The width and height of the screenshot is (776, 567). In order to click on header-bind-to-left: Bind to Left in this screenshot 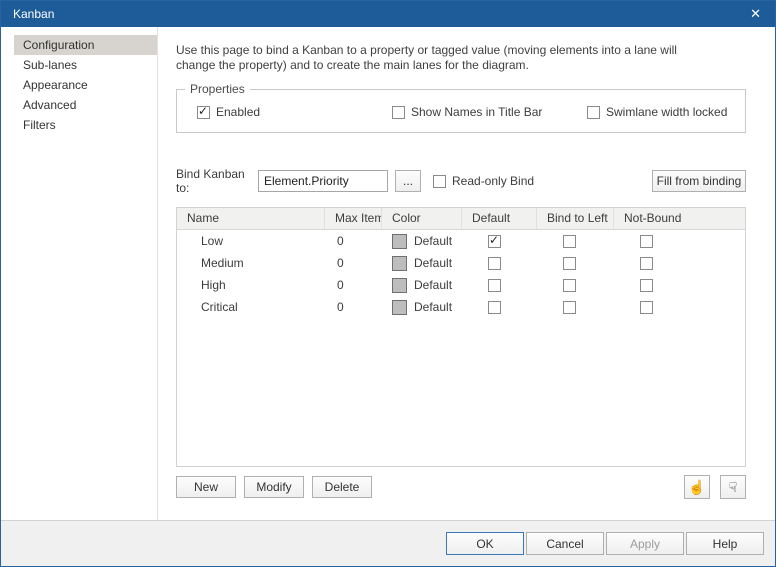, I will do `click(575, 218)`.